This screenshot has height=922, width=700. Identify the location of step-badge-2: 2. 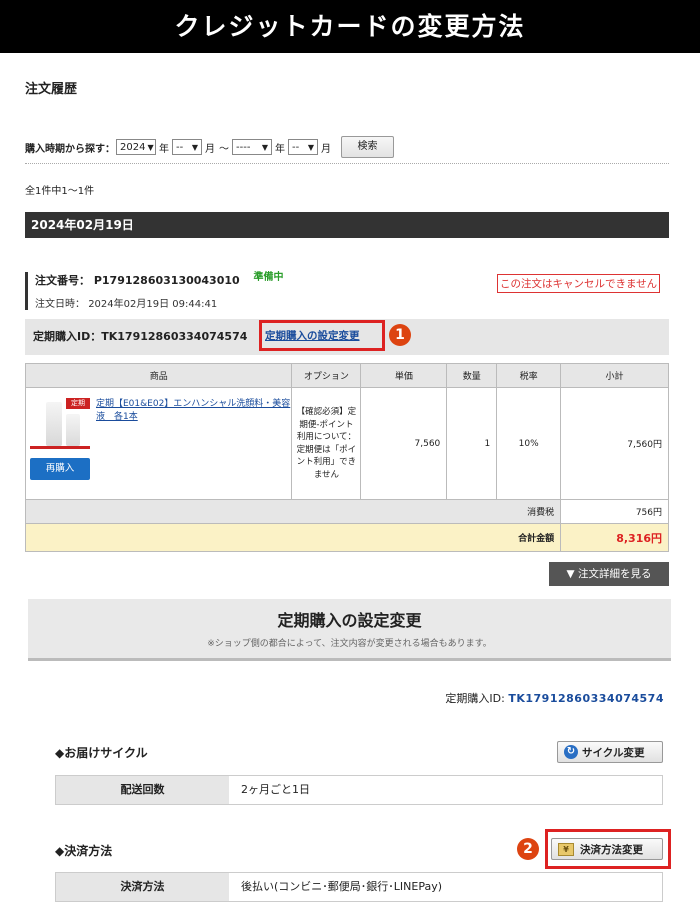
(528, 849).